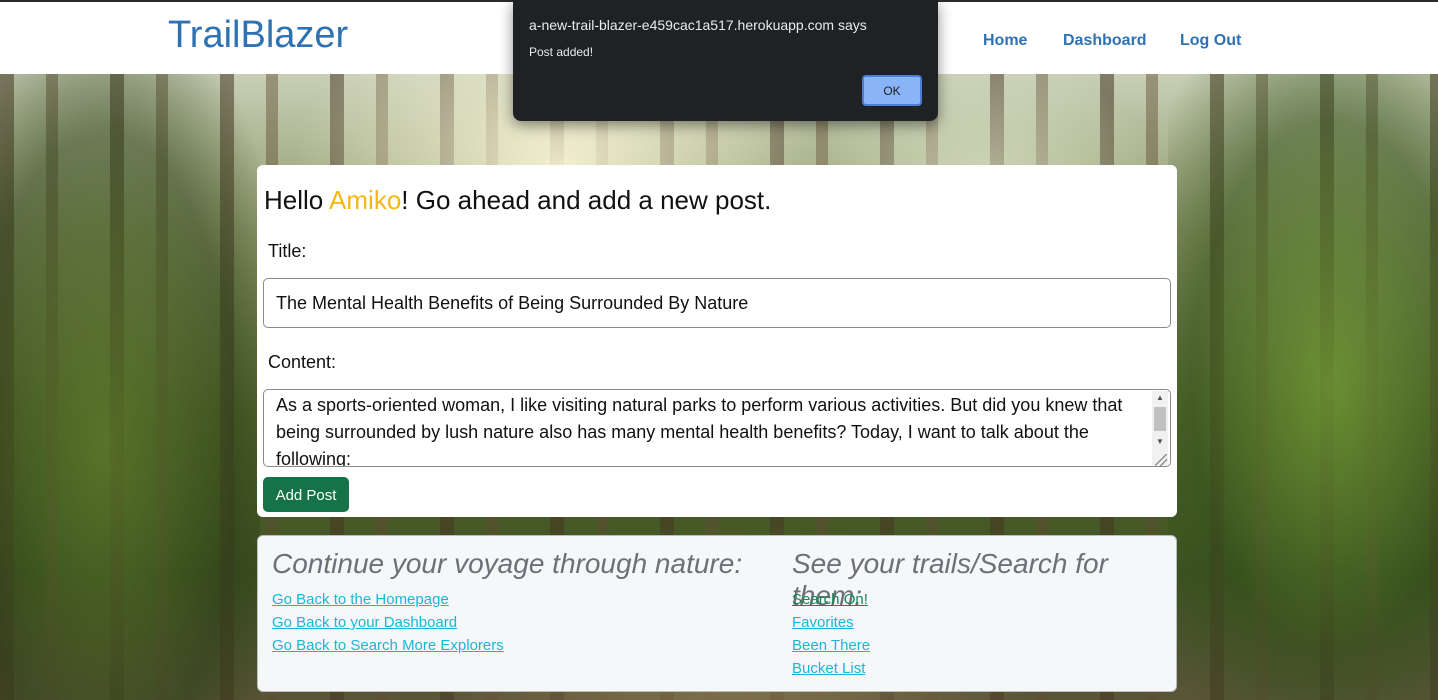  I want to click on nav-dashboard-link: Dashboard, so click(1105, 41).